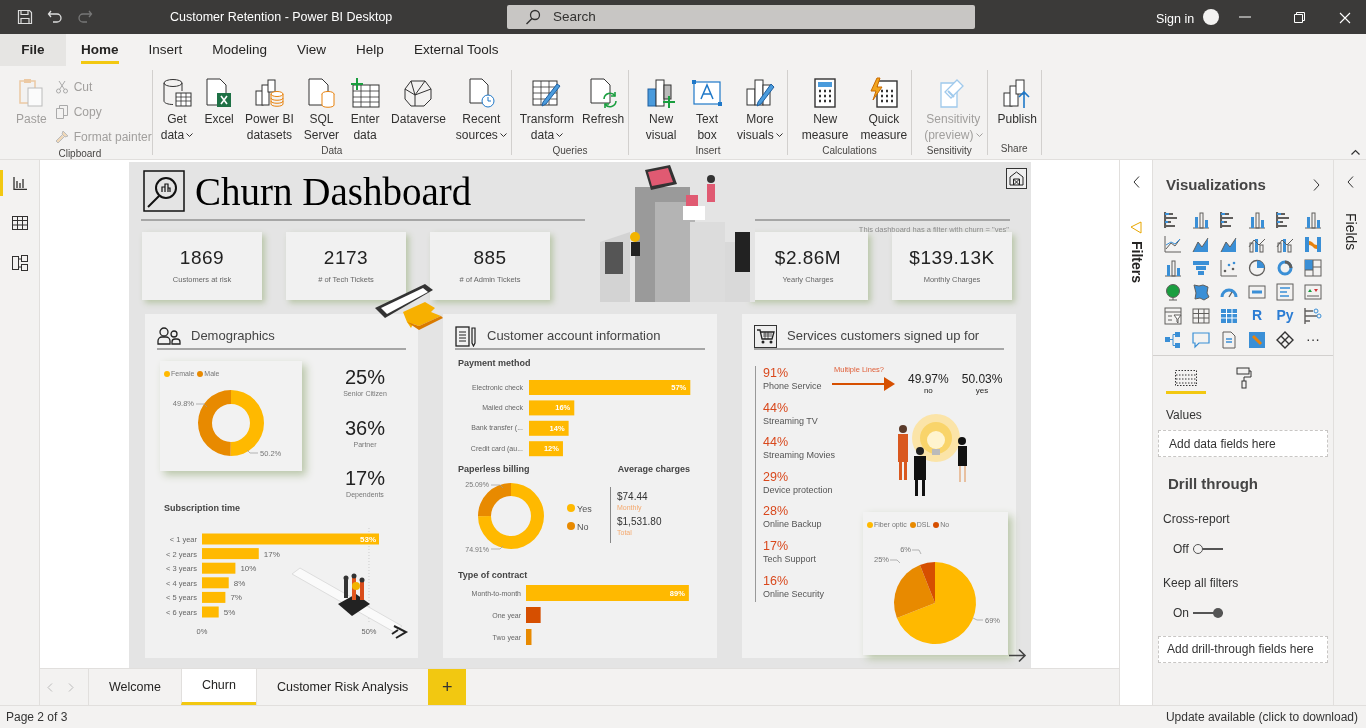 The image size is (1366, 728). I want to click on ribbon-button: SQL Server, so click(321, 106).